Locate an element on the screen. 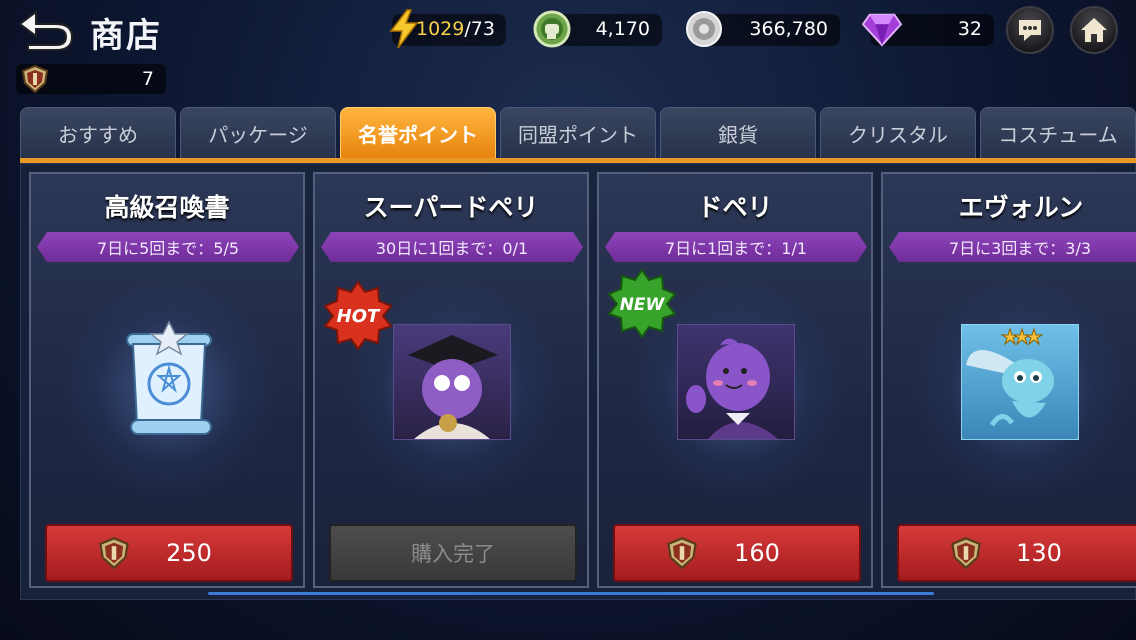  fist-coin-icon is located at coordinates (552, 29).